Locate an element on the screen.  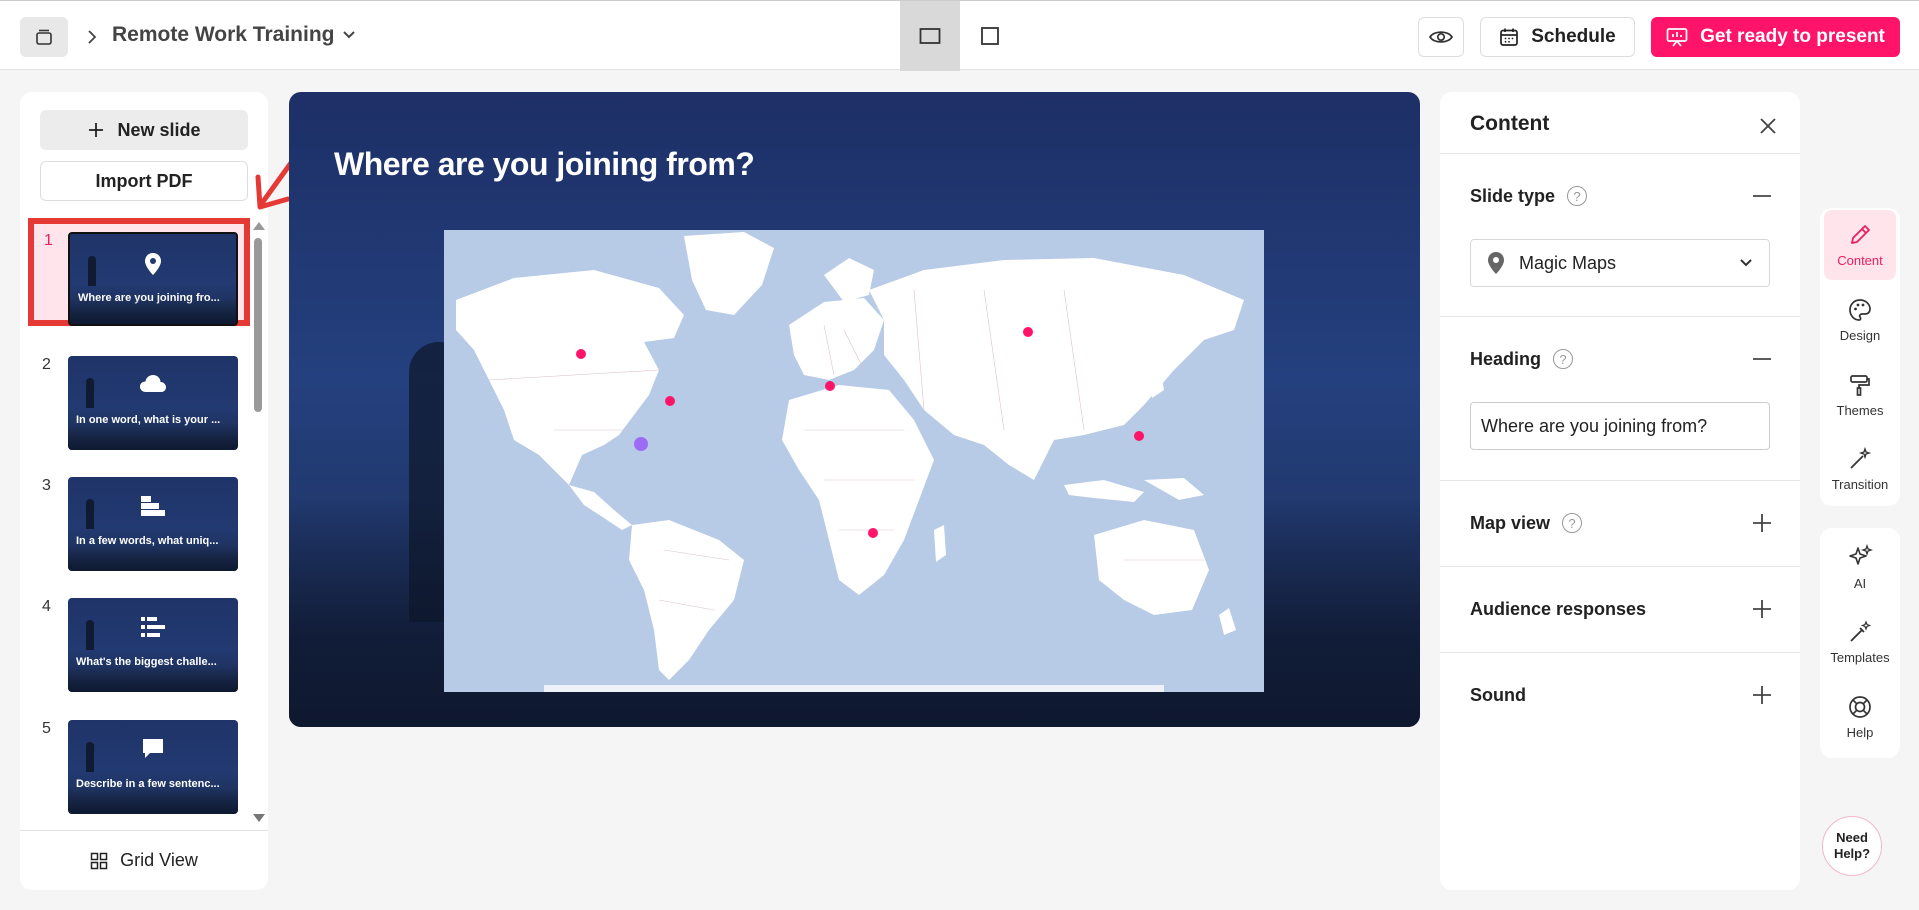
rail-templates-button: Templates is located at coordinates (1860, 642).